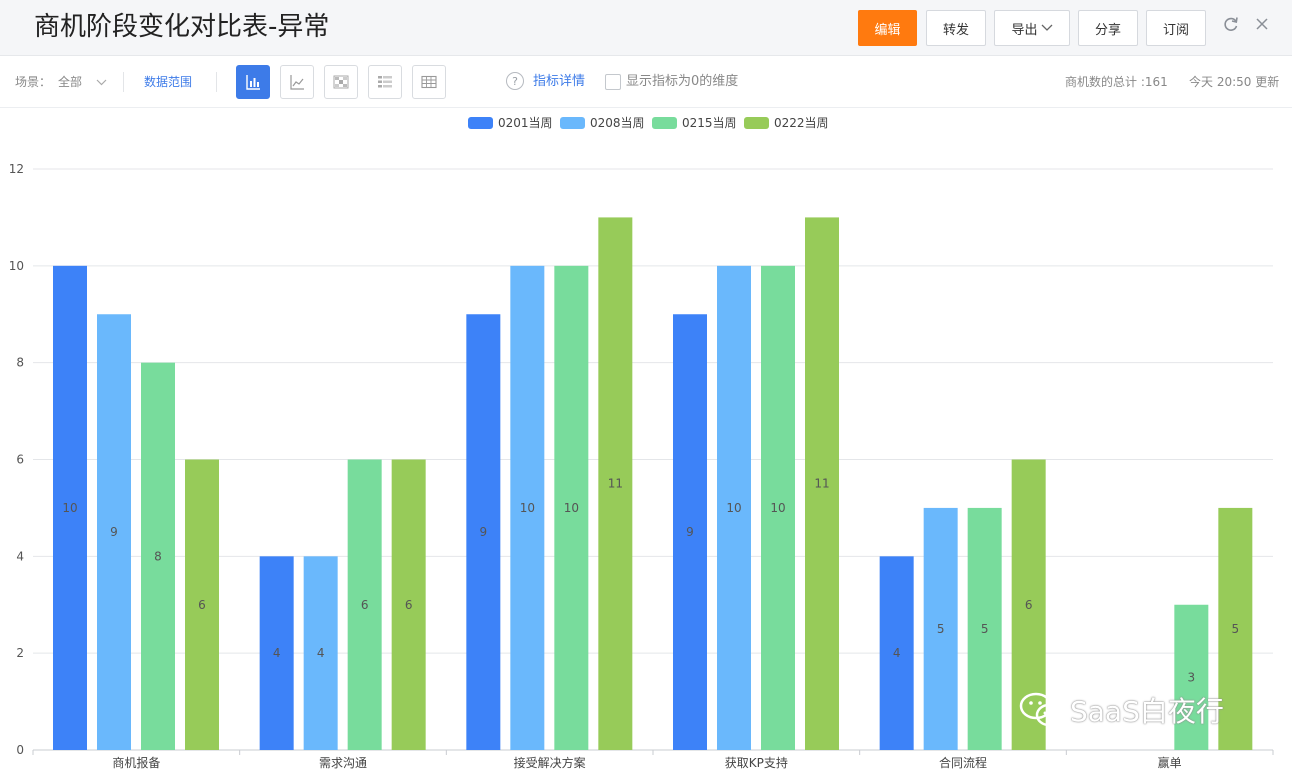 Image resolution: width=1292 pixels, height=772 pixels. What do you see at coordinates (1262, 24) in the screenshot?
I see `close-icon` at bounding box center [1262, 24].